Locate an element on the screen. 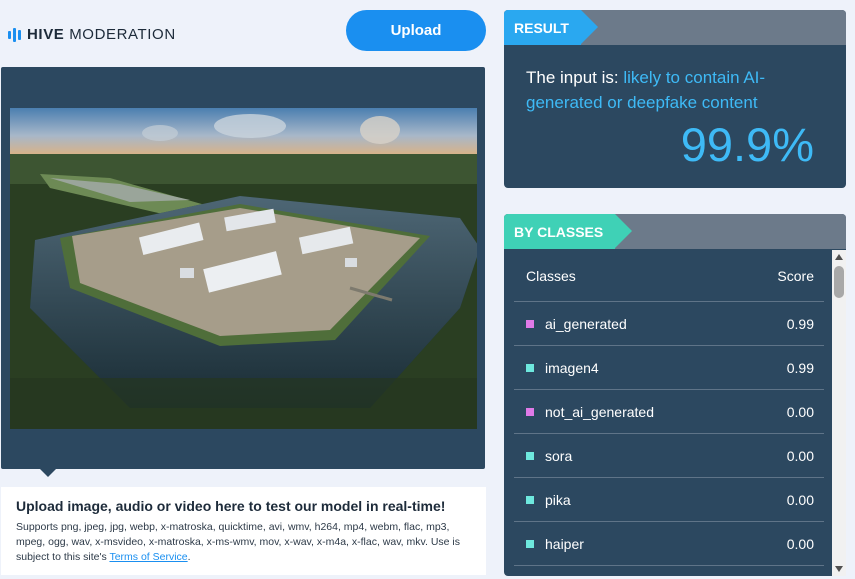  class-name-cell: not_ai_generated is located at coordinates (590, 412).